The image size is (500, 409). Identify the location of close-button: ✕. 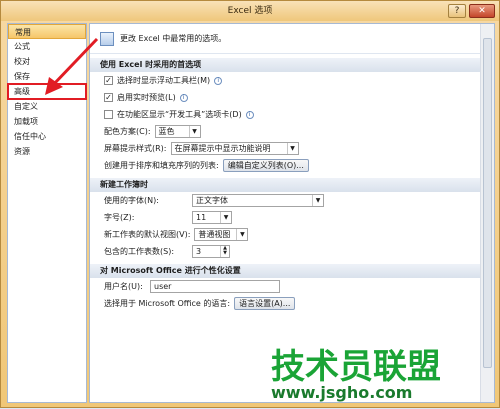
(482, 11).